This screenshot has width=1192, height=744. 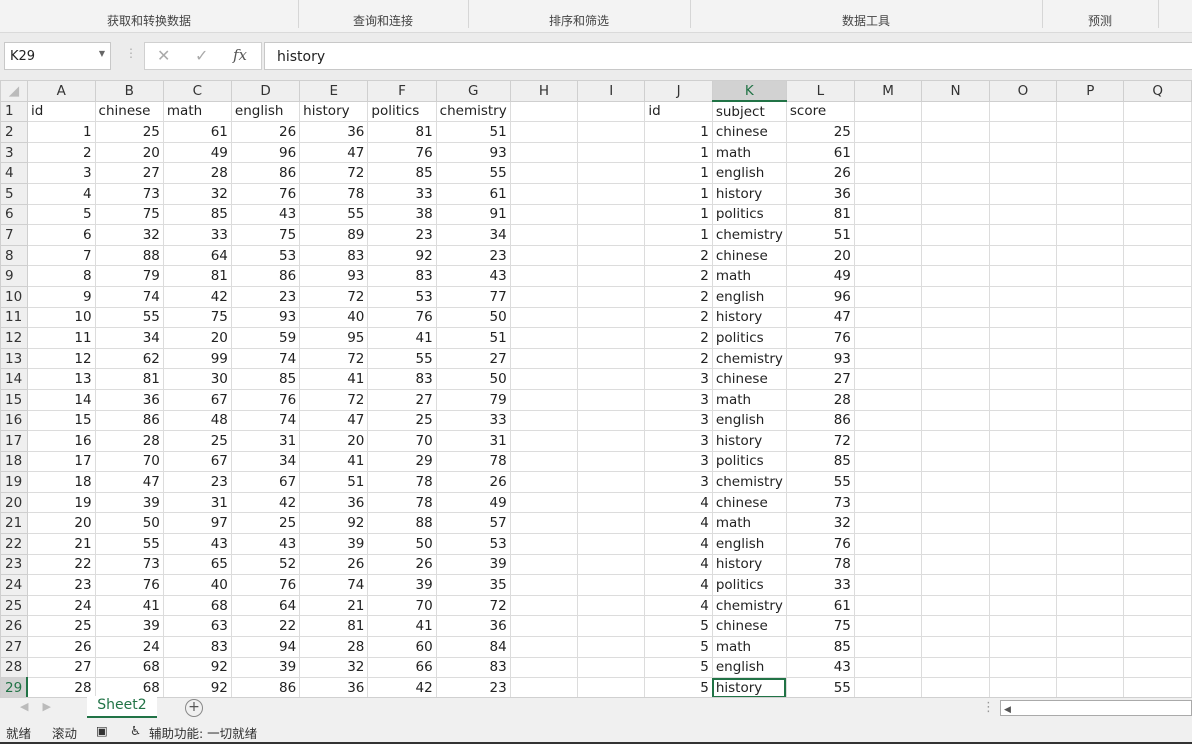 I want to click on cell-O11, so click(x=1023, y=317).